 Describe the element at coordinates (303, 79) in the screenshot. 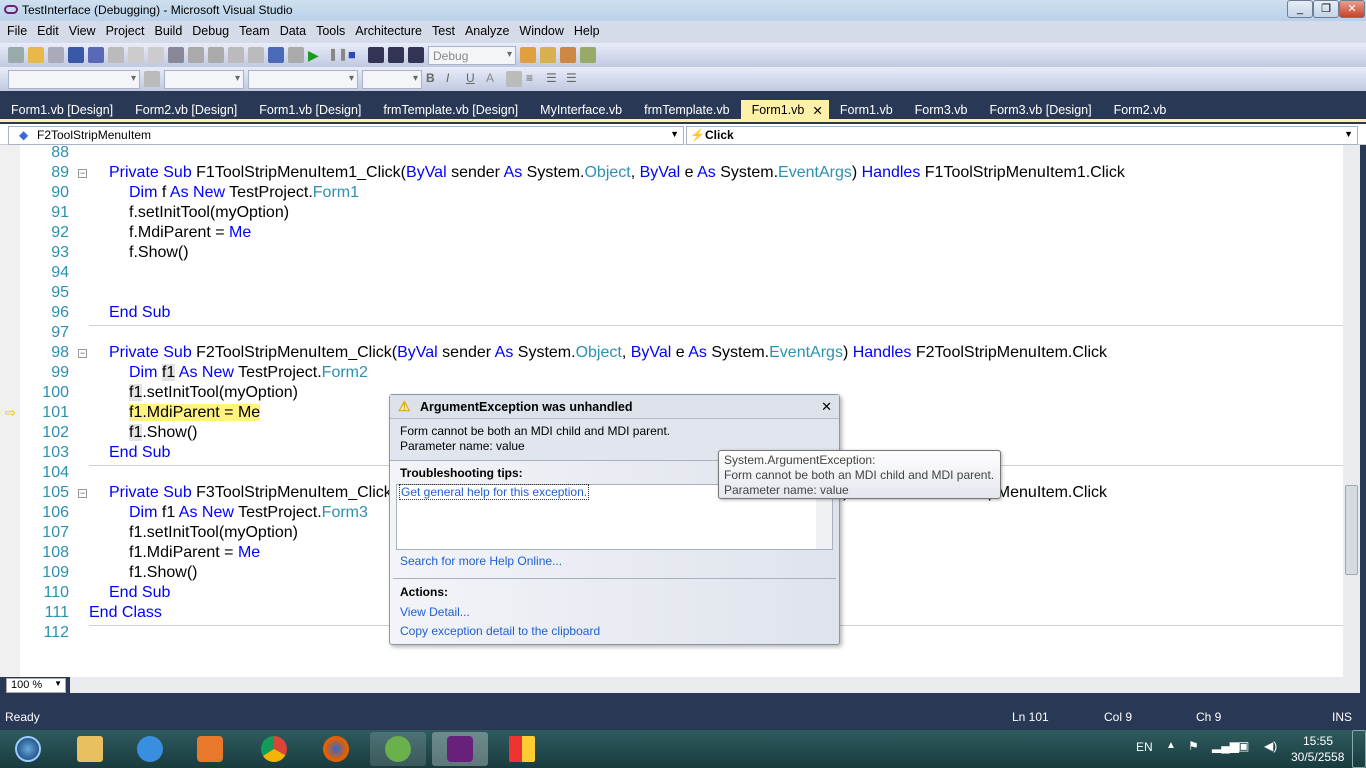

I see `font-size-select` at that location.